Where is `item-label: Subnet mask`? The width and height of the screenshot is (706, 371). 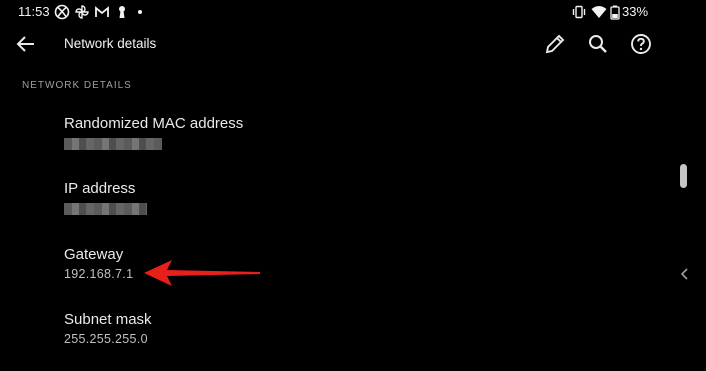
item-label: Subnet mask is located at coordinates (108, 319).